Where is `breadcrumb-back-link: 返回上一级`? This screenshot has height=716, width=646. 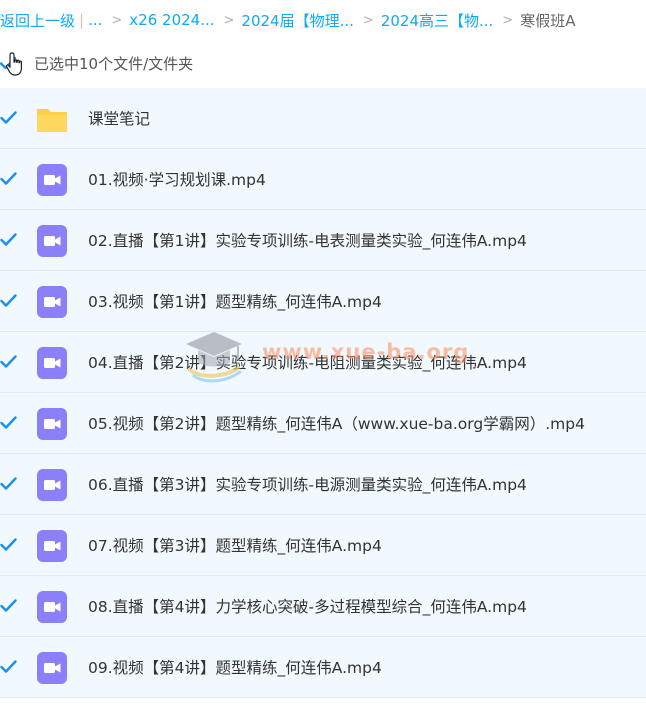 breadcrumb-back-link: 返回上一级 is located at coordinates (37, 20).